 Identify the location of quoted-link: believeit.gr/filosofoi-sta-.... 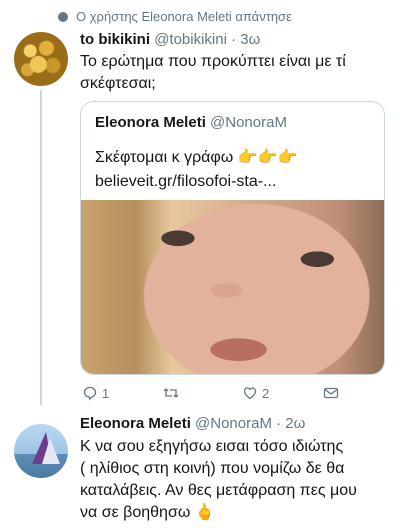
(196, 182).